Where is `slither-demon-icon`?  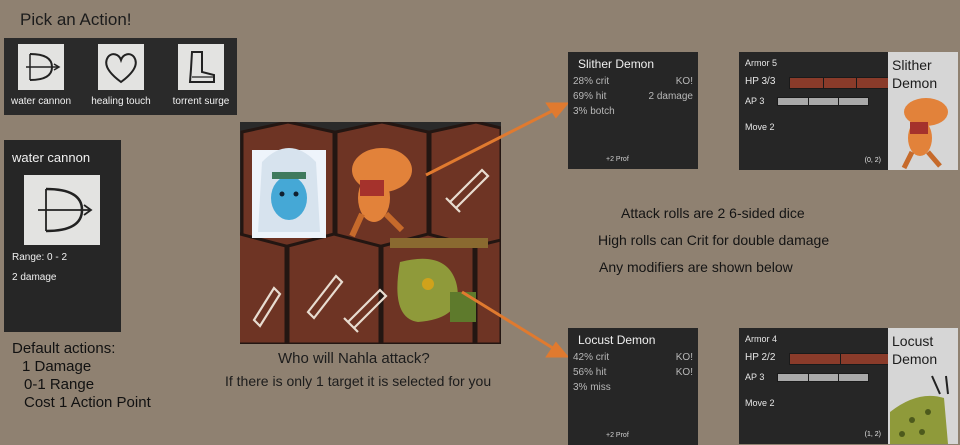 slither-demon-icon is located at coordinates (924, 134).